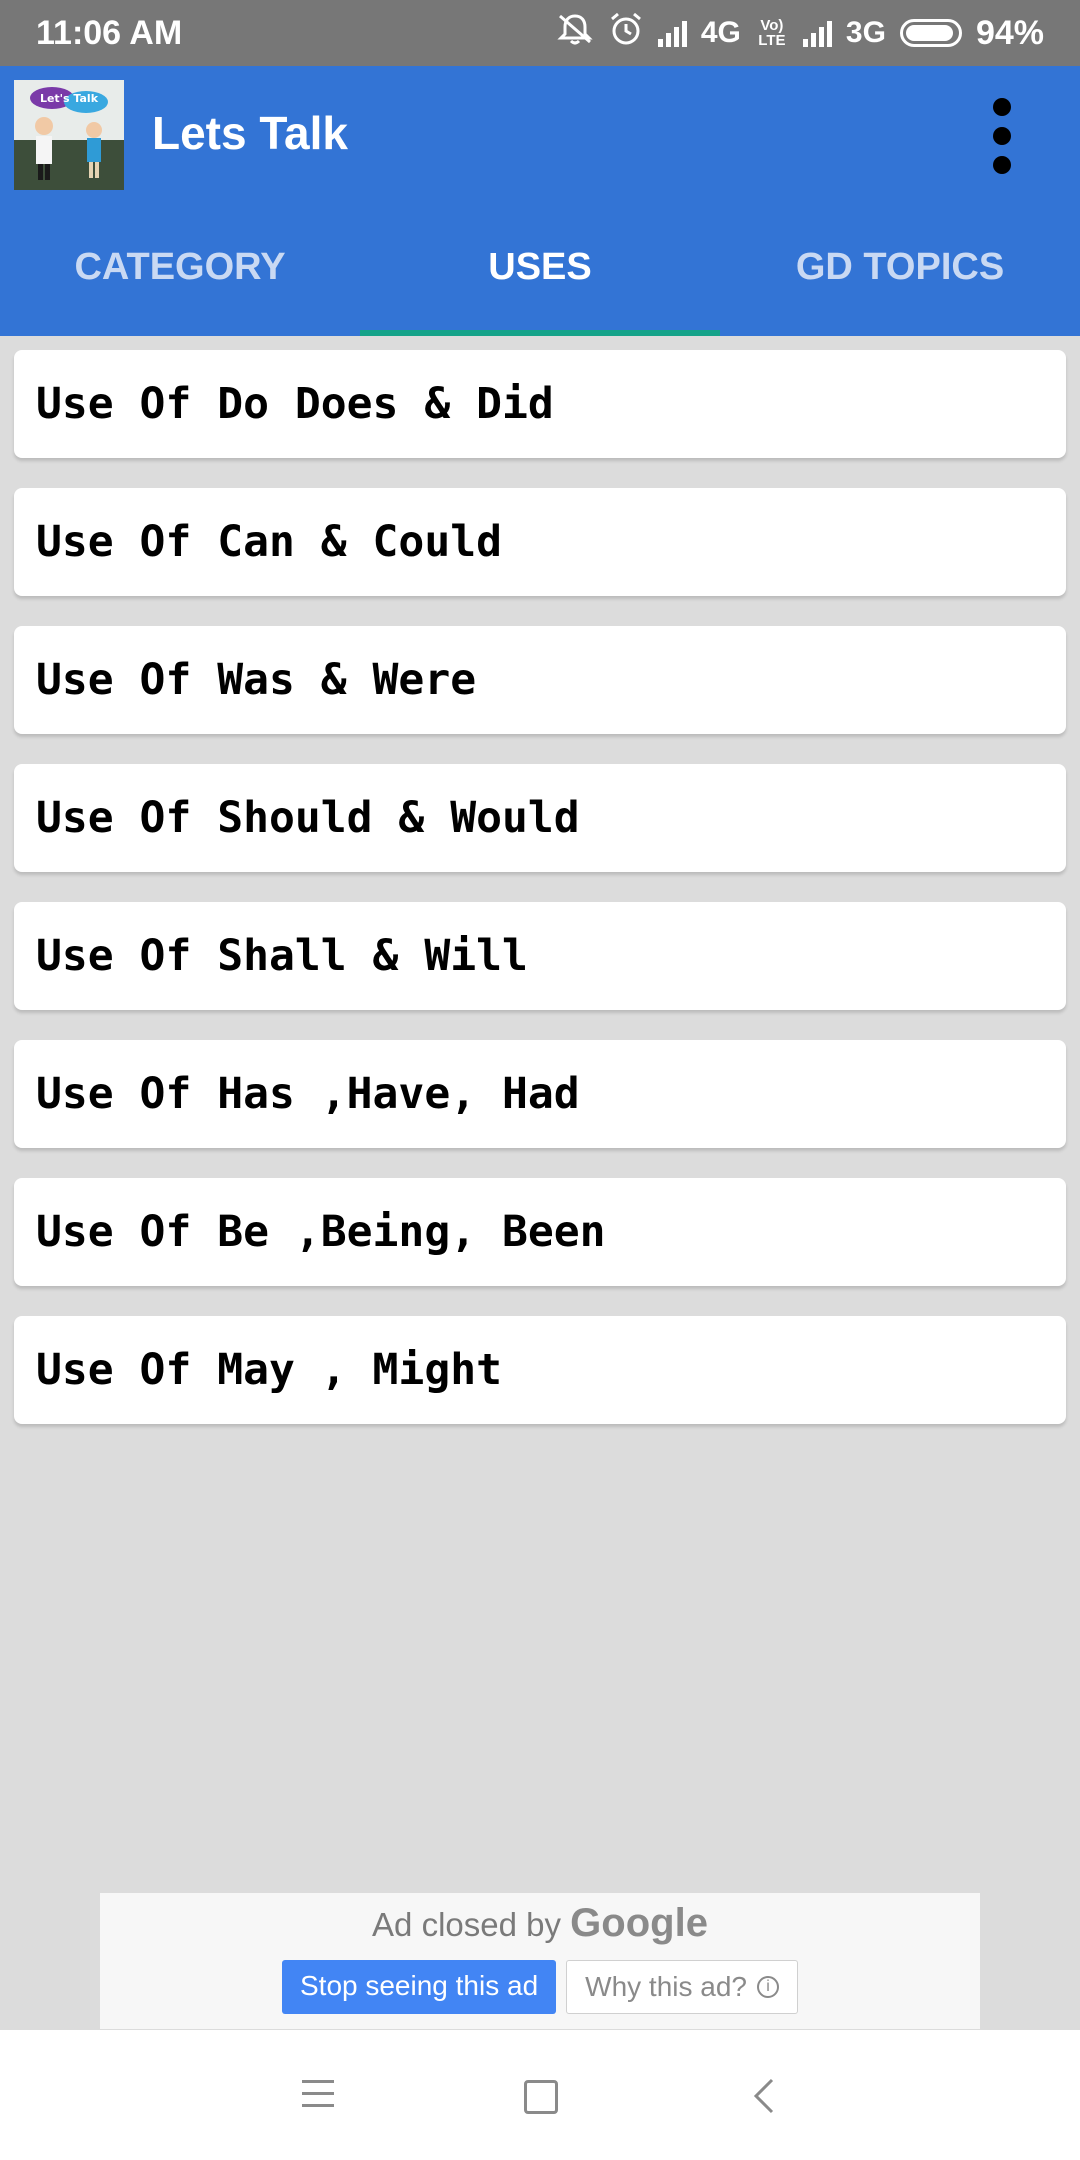  I want to click on navigation-bar, so click(540, 2095).